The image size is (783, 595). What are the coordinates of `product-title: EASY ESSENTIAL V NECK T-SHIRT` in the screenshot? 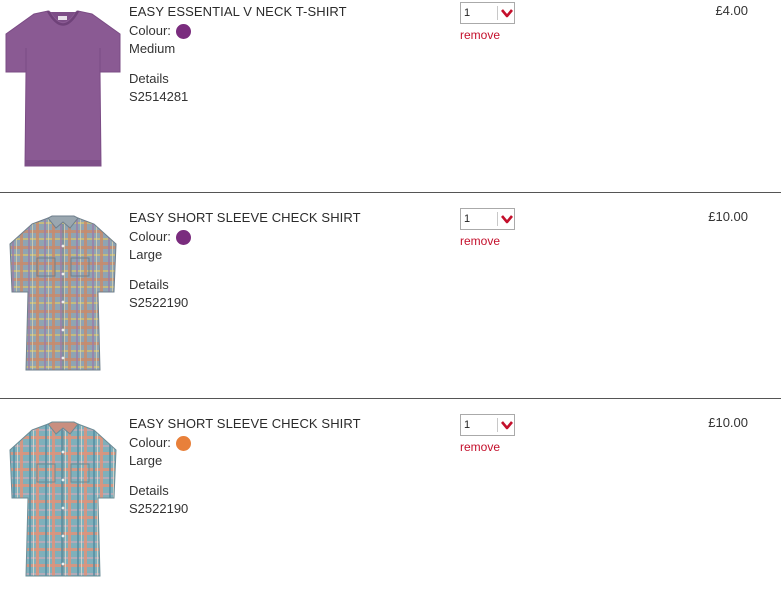 It's located at (238, 12).